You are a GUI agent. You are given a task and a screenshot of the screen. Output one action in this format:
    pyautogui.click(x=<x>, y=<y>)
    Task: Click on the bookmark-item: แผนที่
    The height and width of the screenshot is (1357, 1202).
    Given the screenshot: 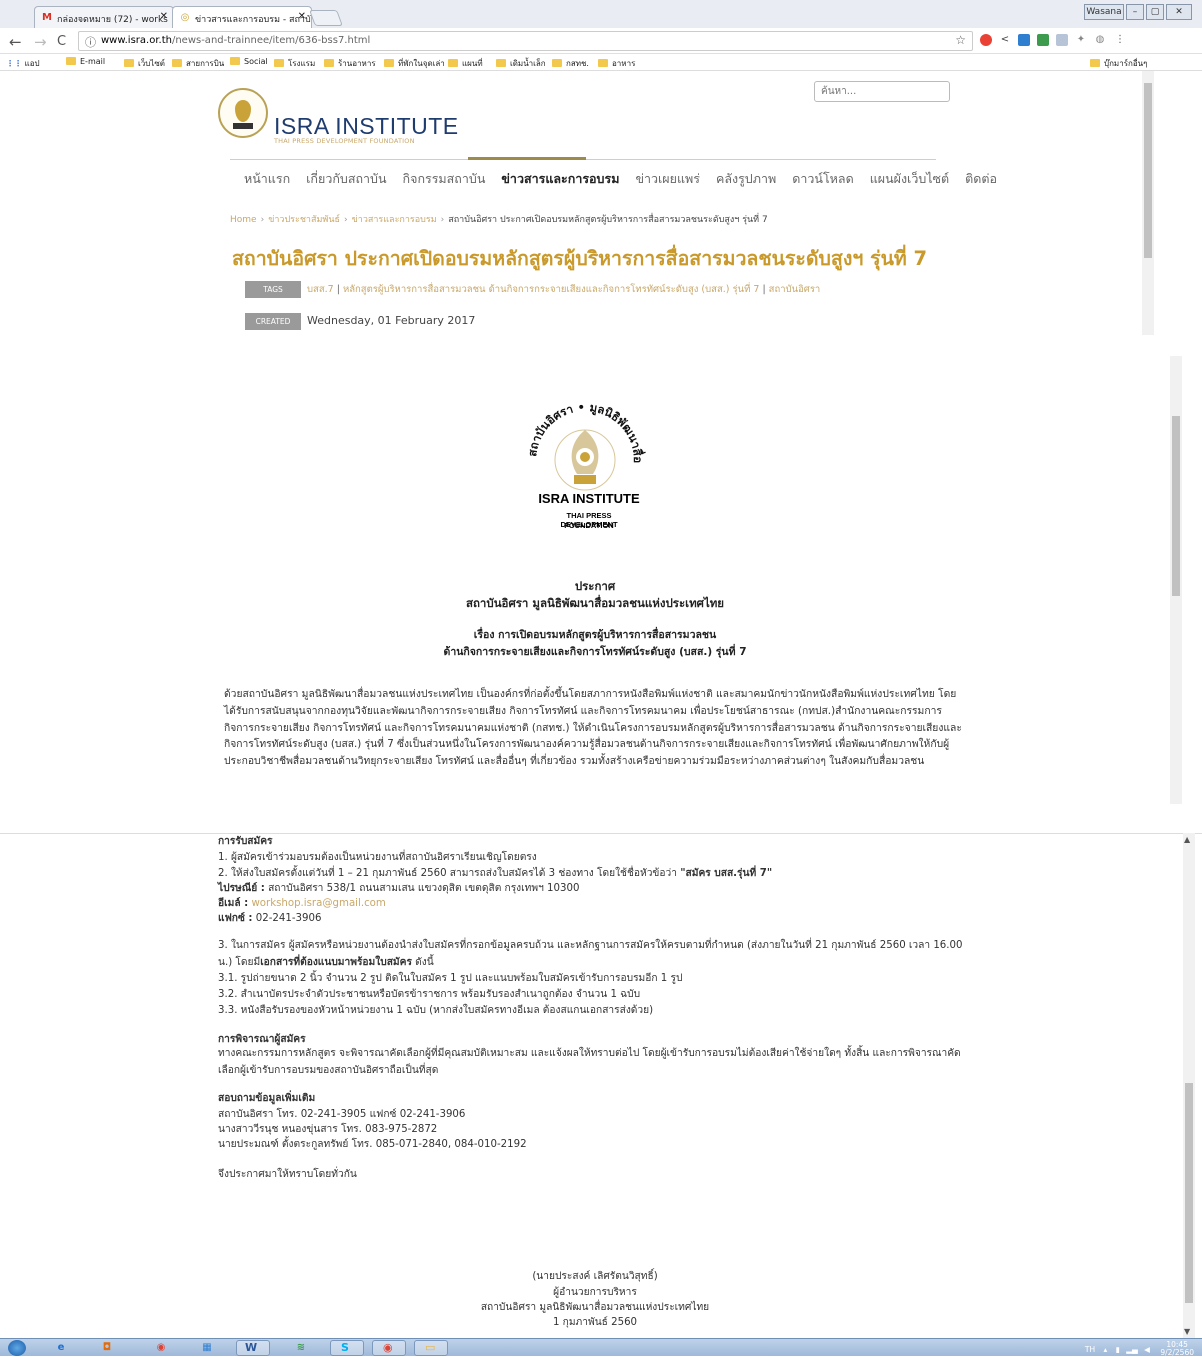 What is the action you would take?
    pyautogui.click(x=465, y=63)
    